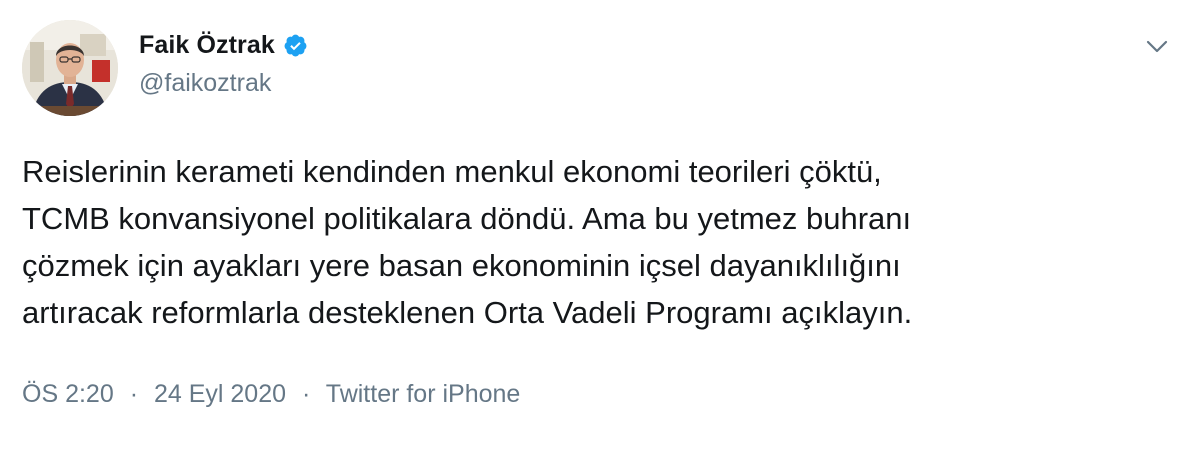 This screenshot has height=449, width=1200. I want to click on avatar-image, so click(70, 68).